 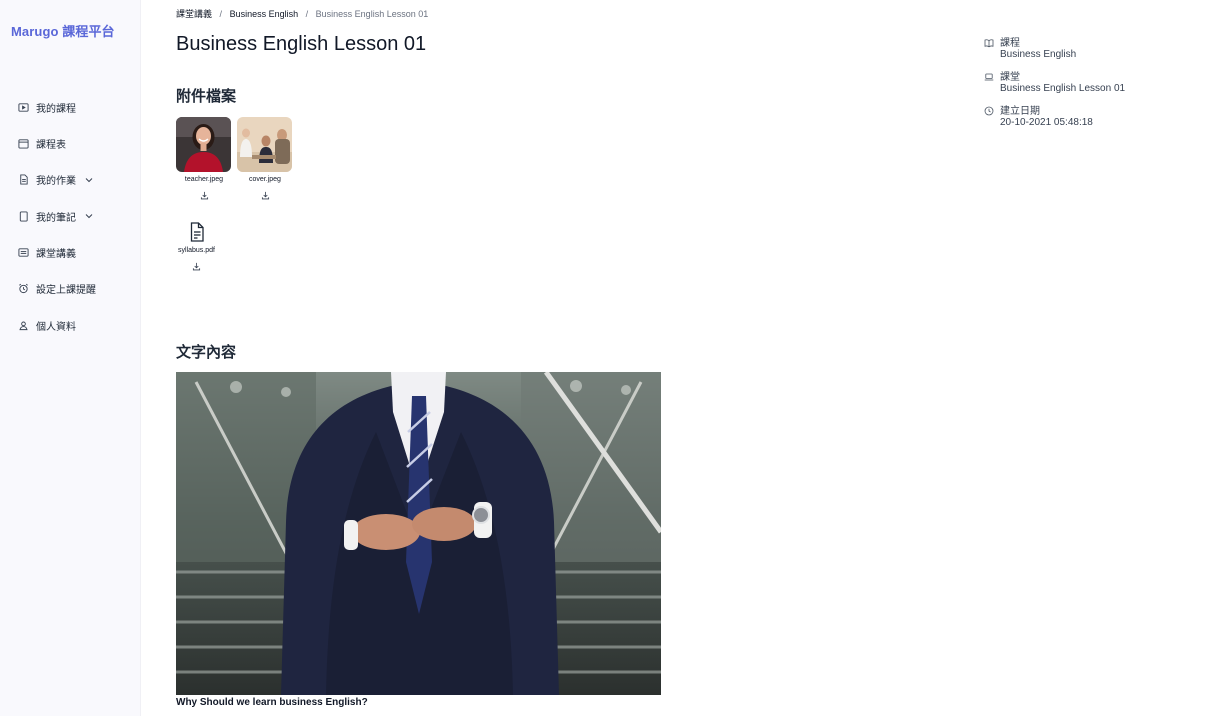 I want to click on meta-course: 課程 Business English, so click(x=1094, y=51).